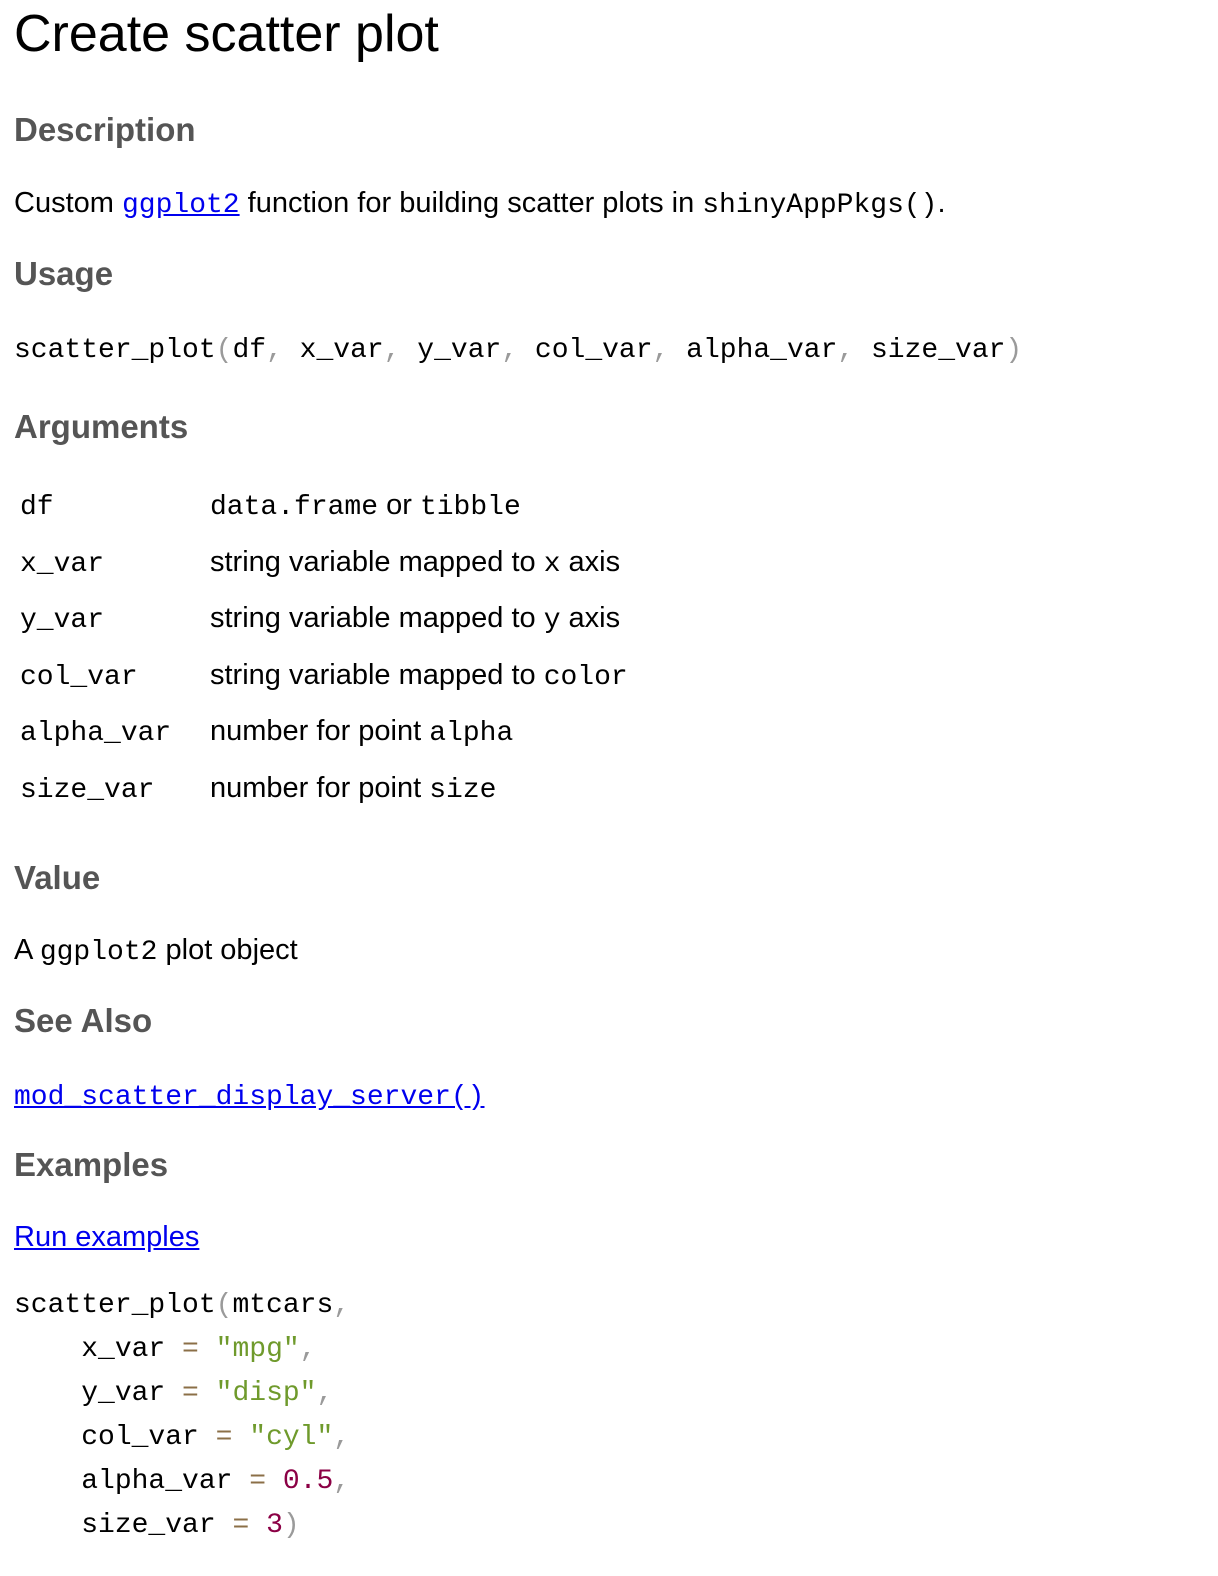 The image size is (1218, 1576). What do you see at coordinates (552, 621) in the screenshot?
I see `argument-code: y` at bounding box center [552, 621].